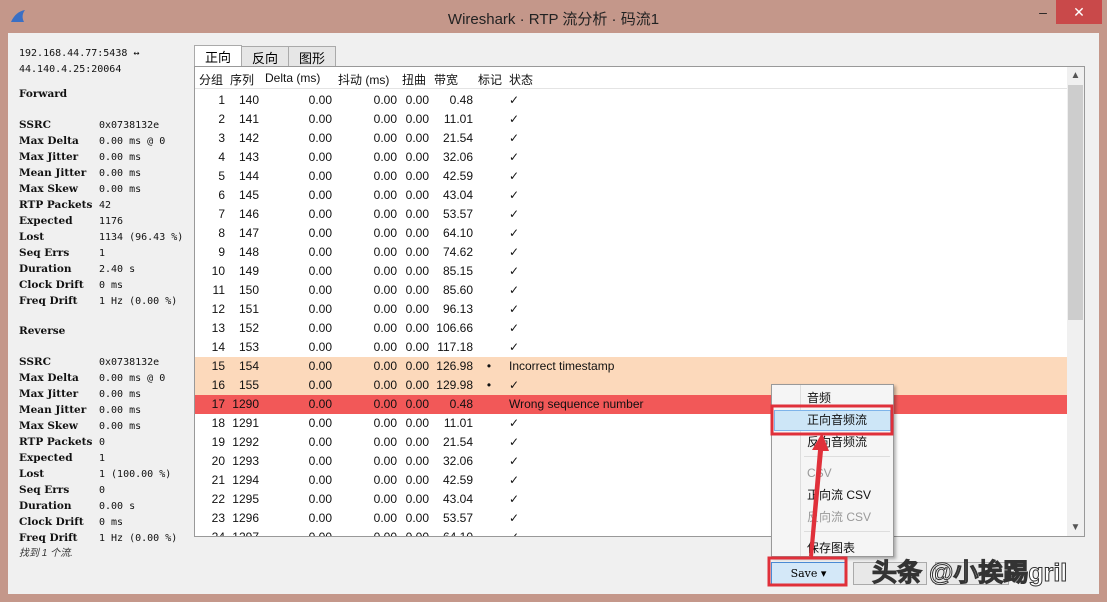 Image resolution: width=1107 pixels, height=602 pixels. Describe the element at coordinates (489, 385) in the screenshot. I see `table-cell: •` at that location.